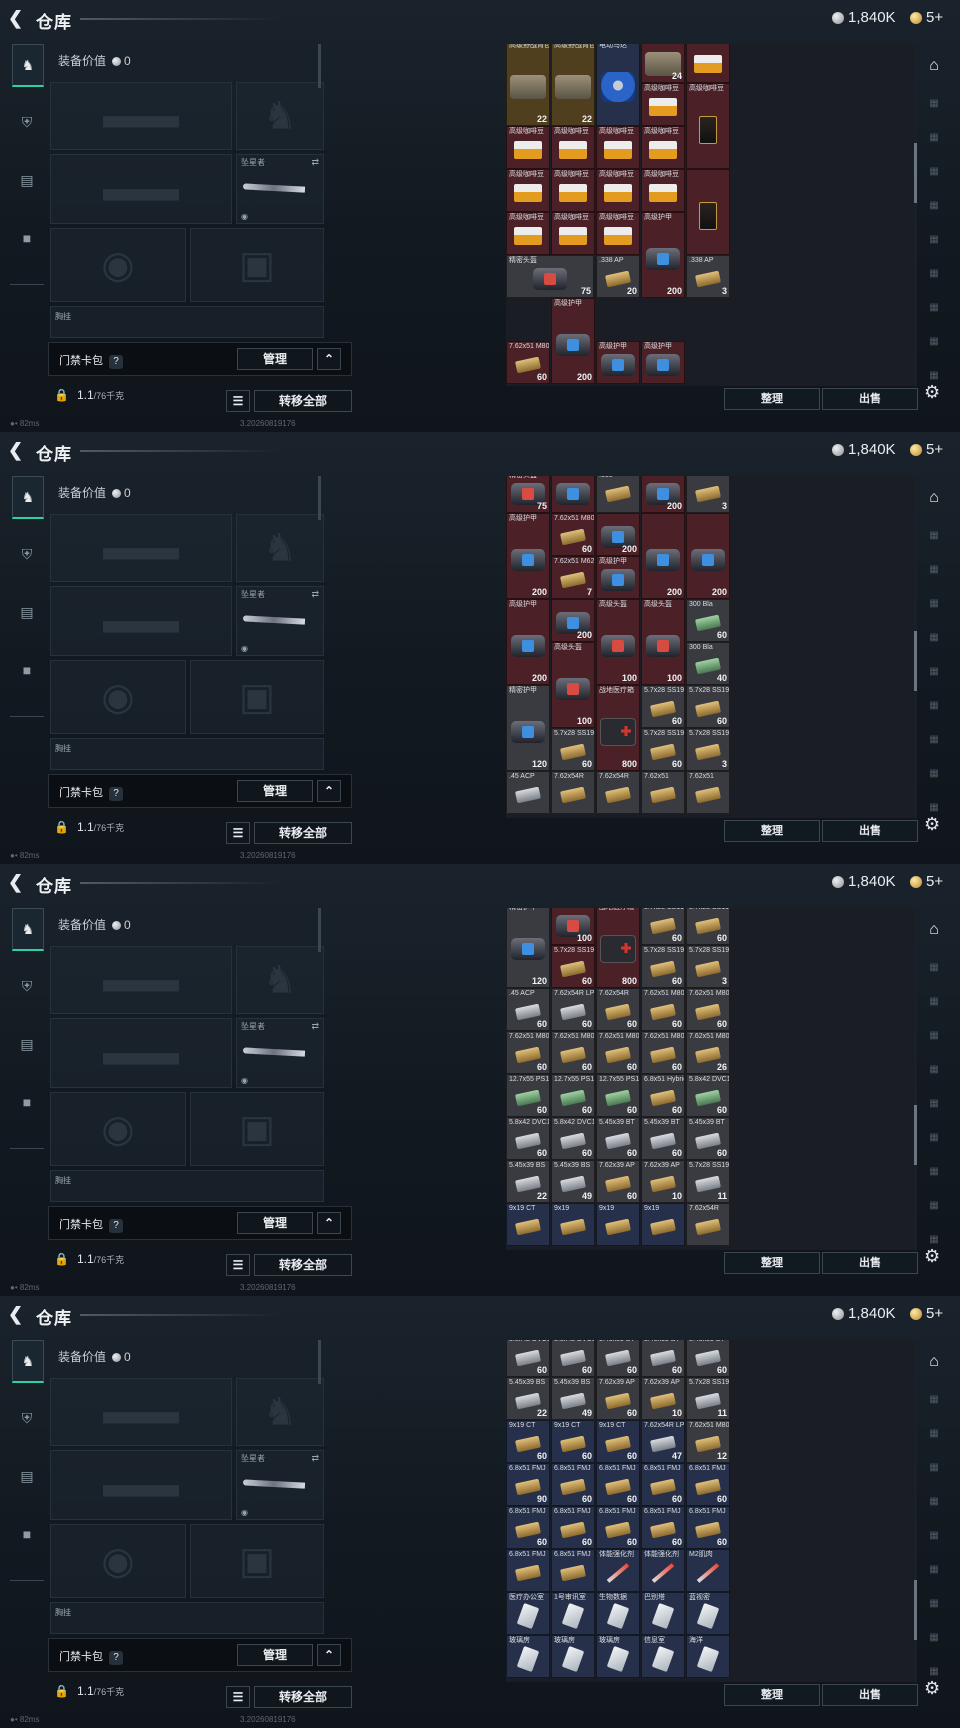 This screenshot has width=960, height=1728. Describe the element at coordinates (528, 1095) in the screenshot. I see `stash-item: 12.7x55 PS12B 60` at that location.